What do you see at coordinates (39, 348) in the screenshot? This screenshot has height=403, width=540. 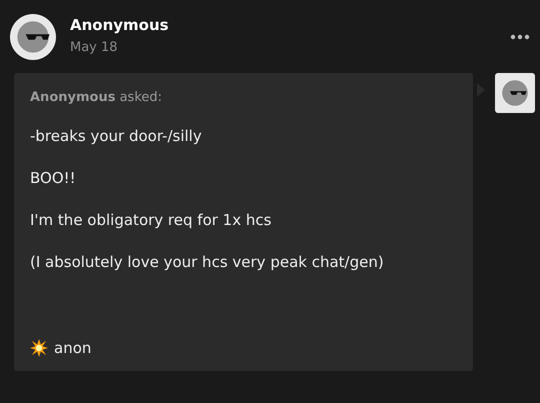 I see `burst-icon` at bounding box center [39, 348].